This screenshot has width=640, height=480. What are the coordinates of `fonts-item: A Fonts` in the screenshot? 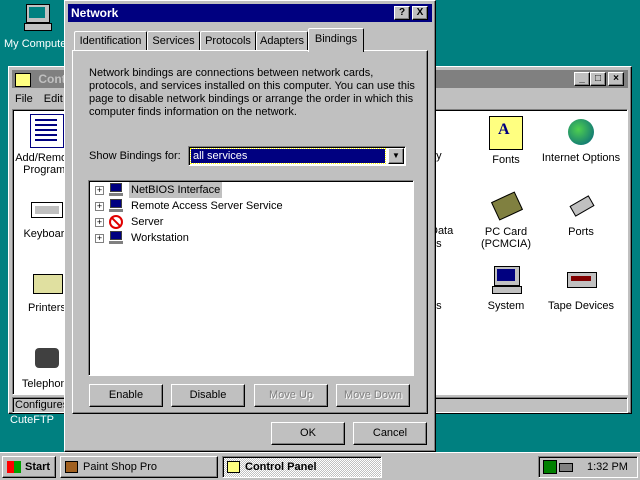 It's located at (506, 141).